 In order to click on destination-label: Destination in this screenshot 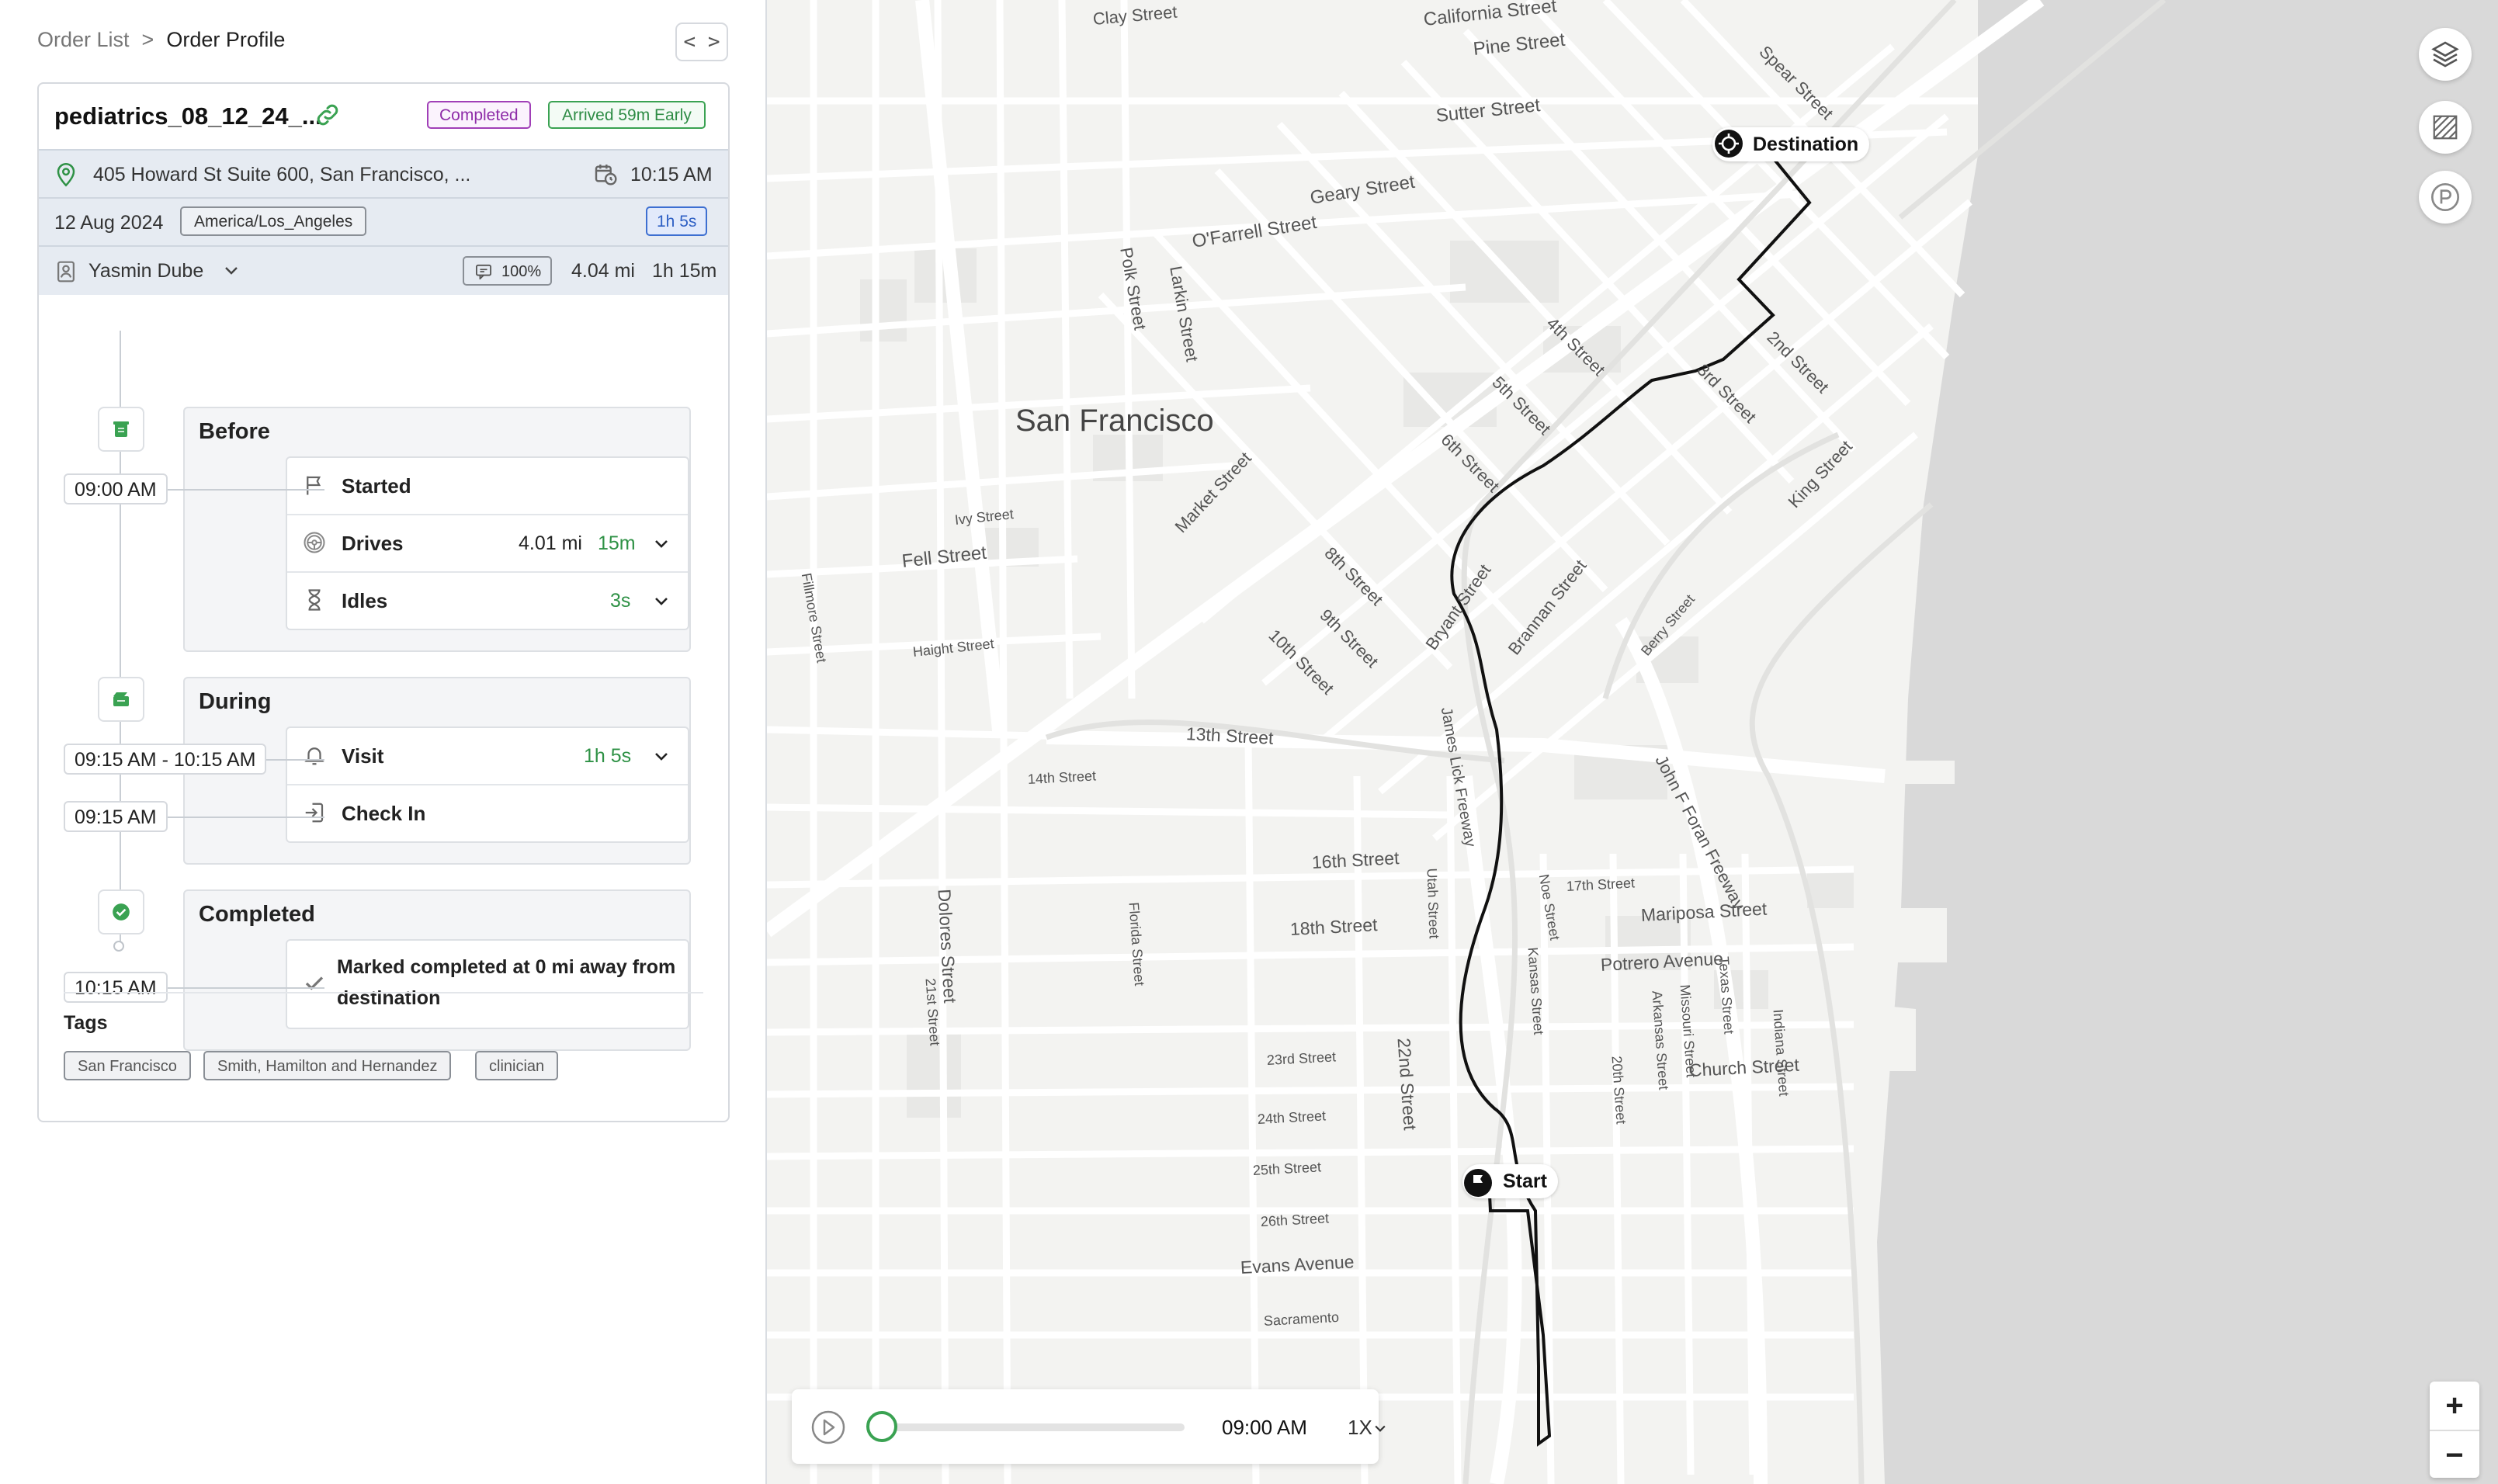, I will do `click(1806, 144)`.